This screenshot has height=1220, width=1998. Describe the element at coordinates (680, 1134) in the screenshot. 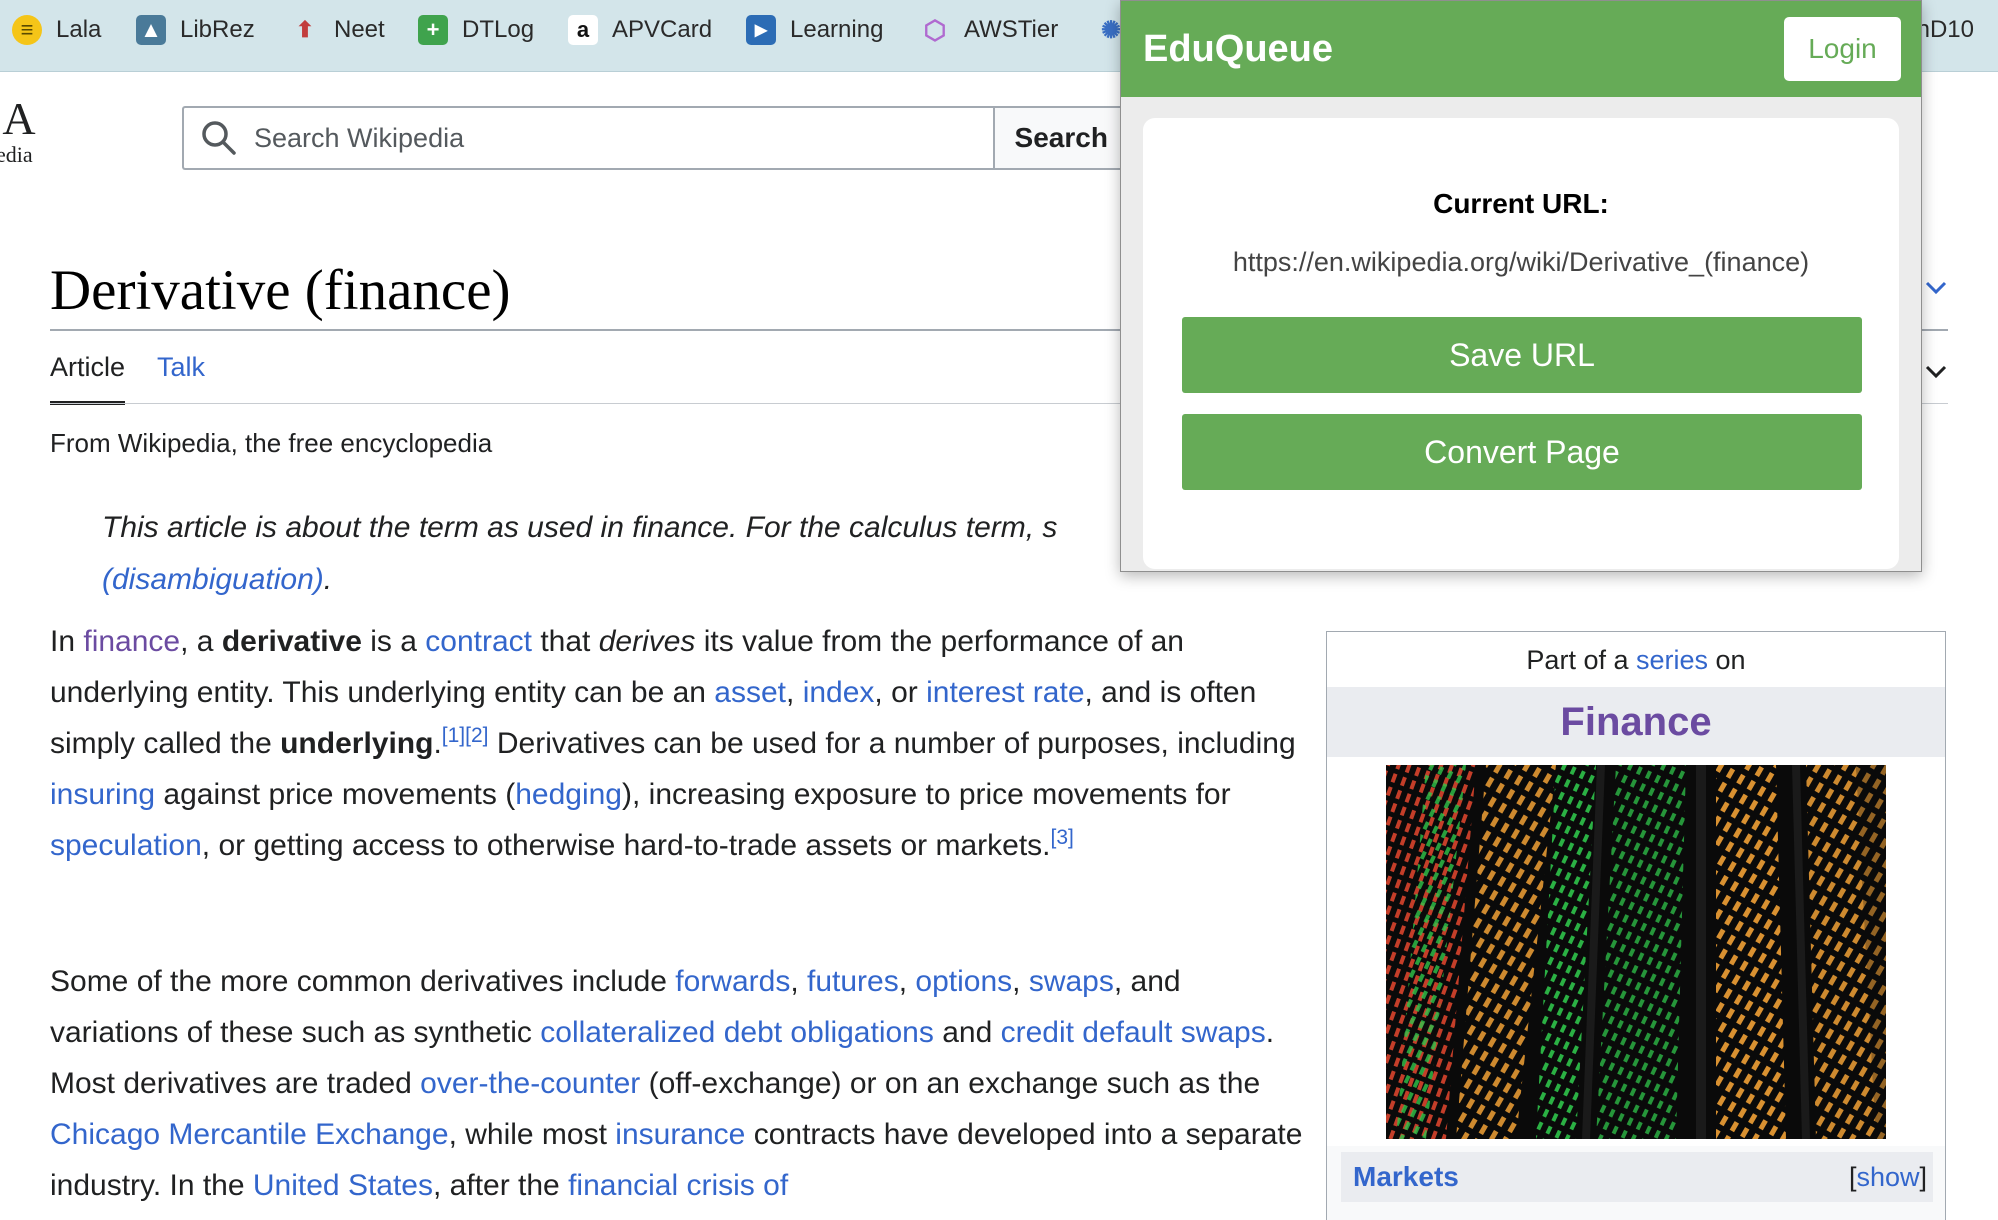

I see `link-insurance: insurance` at that location.